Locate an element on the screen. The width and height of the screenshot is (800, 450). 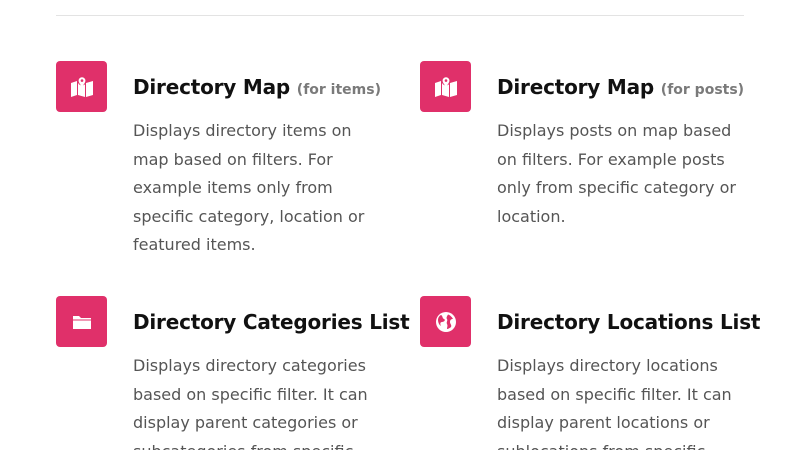
globe-icon is located at coordinates (445, 321).